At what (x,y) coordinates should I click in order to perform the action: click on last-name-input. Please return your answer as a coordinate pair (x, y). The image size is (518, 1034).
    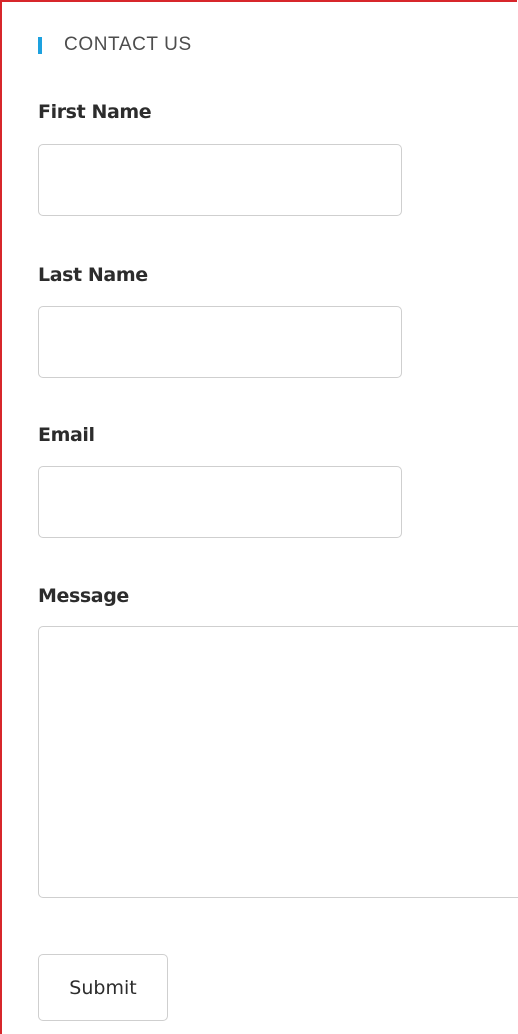
    Looking at the image, I should click on (220, 342).